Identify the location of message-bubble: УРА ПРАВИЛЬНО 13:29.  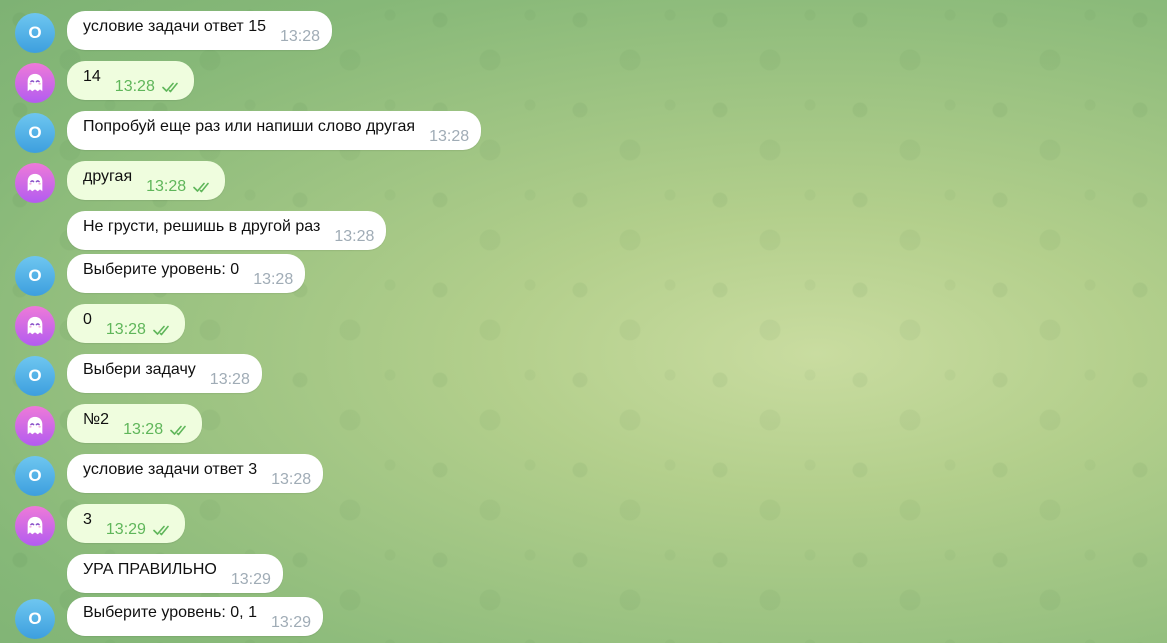
(175, 573).